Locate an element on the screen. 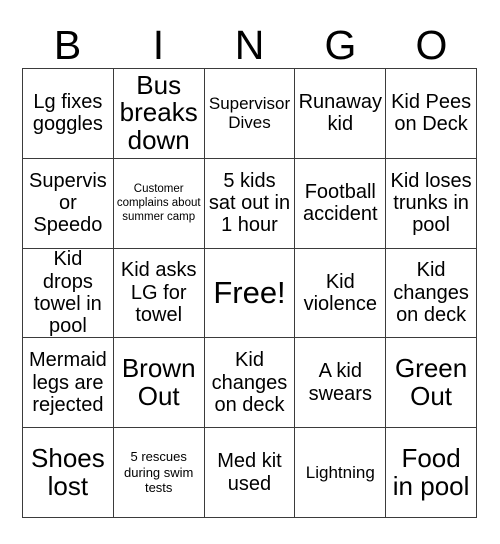 Image resolution: width=500 pixels, height=544 pixels. bingo-cell-label: Lg fixes goggles is located at coordinates (67, 113).